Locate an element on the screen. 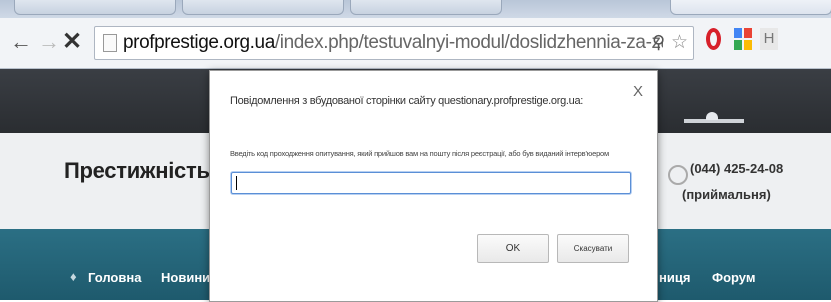 The height and width of the screenshot is (302, 831). nav-item-home: Головна is located at coordinates (114, 277).